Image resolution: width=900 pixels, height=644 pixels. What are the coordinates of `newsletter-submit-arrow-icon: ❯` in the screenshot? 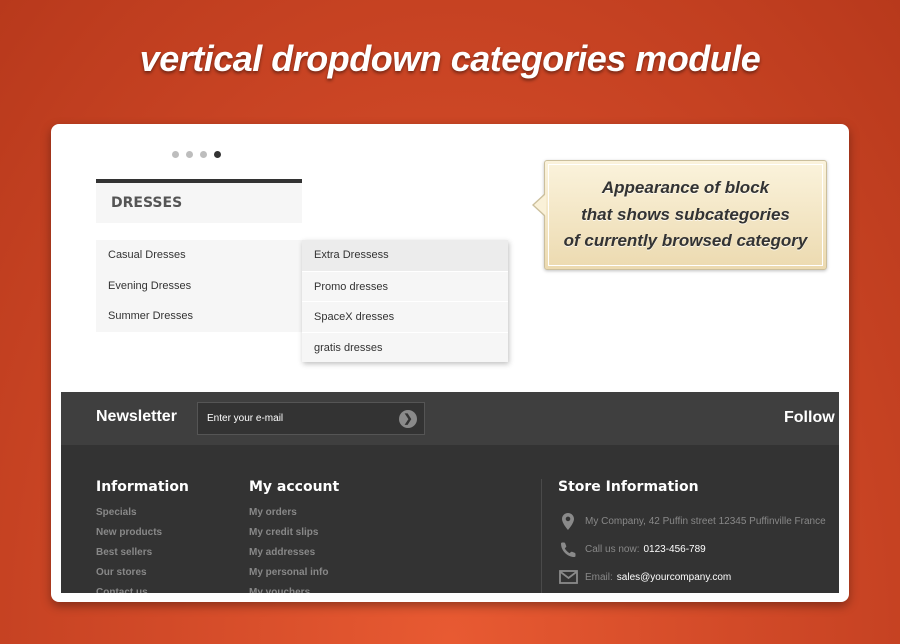 It's located at (408, 419).